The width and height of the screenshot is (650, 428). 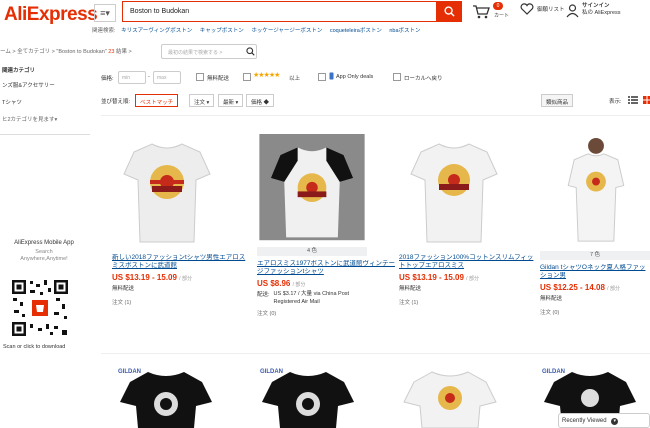 What do you see at coordinates (527, 9) in the screenshot?
I see `heart-icon` at bounding box center [527, 9].